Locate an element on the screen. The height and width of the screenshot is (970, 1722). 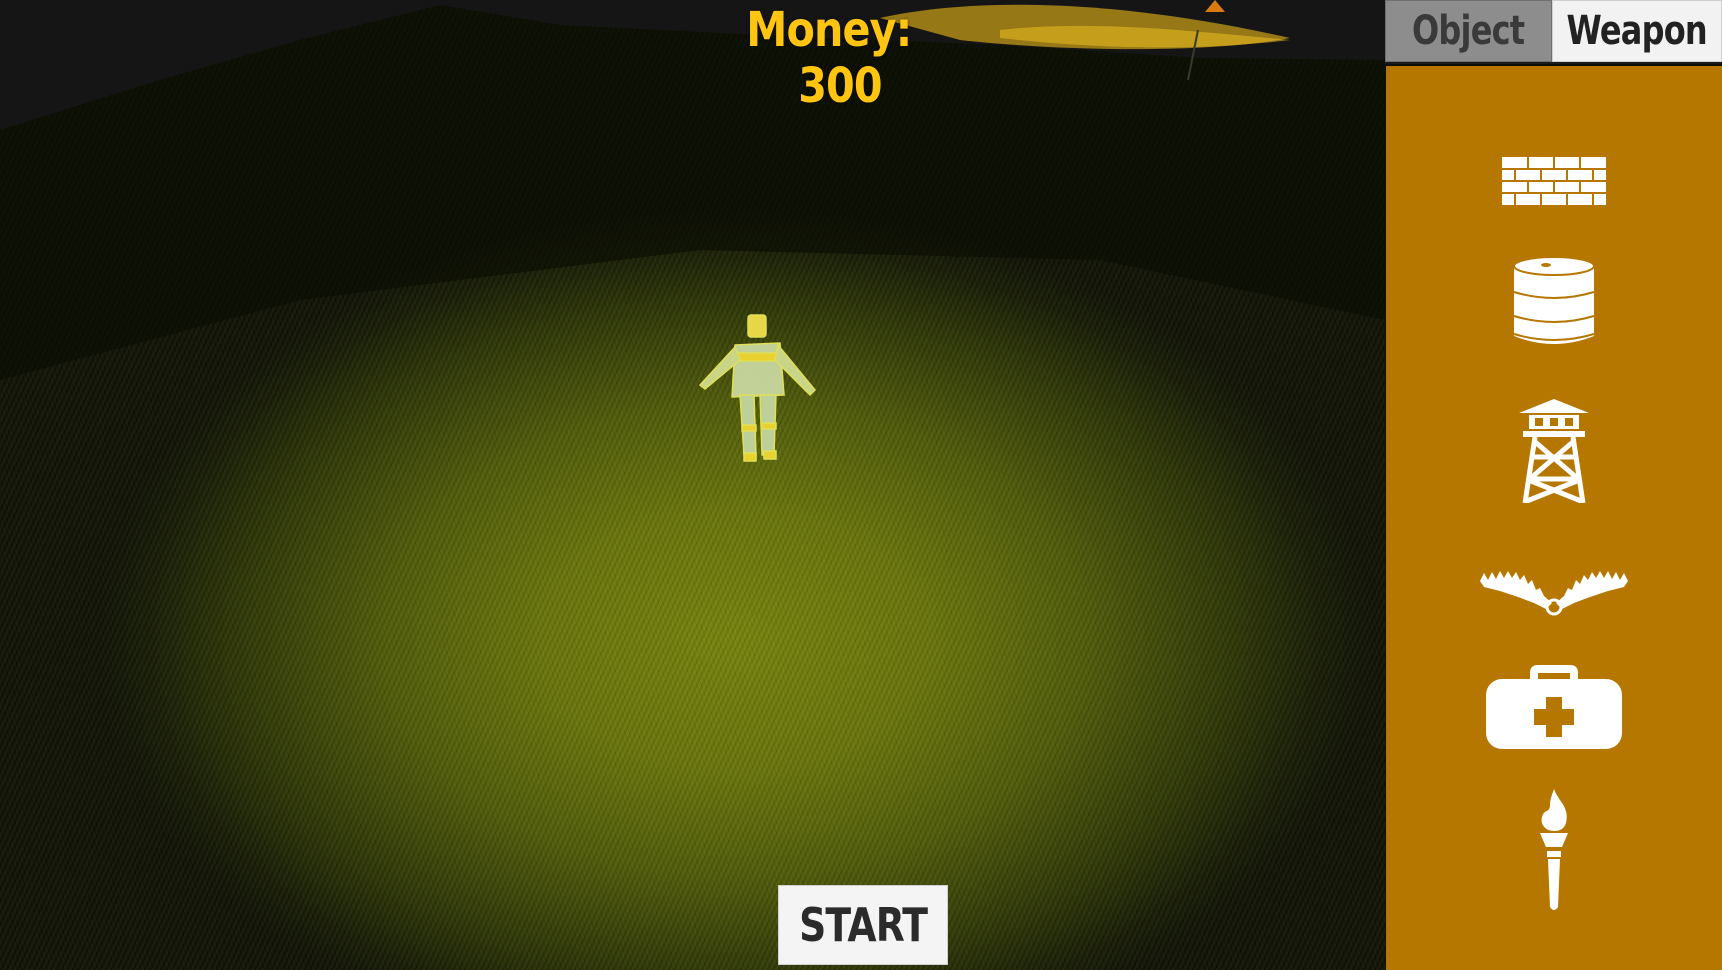
torch-icon is located at coordinates (1554, 849).